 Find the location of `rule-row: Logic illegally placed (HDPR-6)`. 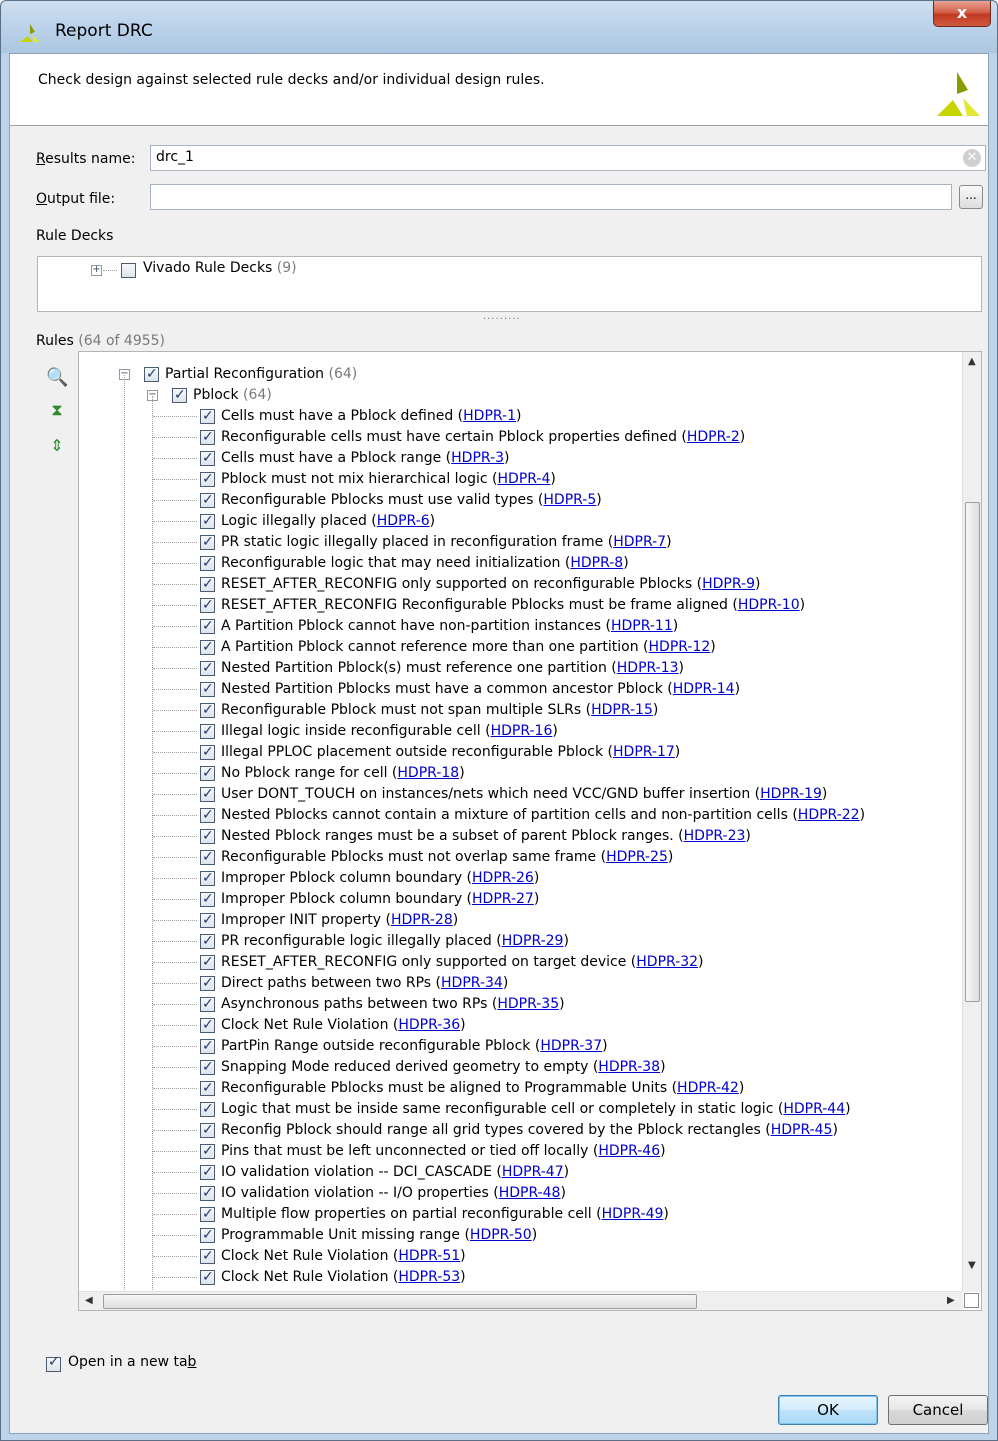

rule-row: Logic illegally placed (HDPR-6) is located at coordinates (509, 521).